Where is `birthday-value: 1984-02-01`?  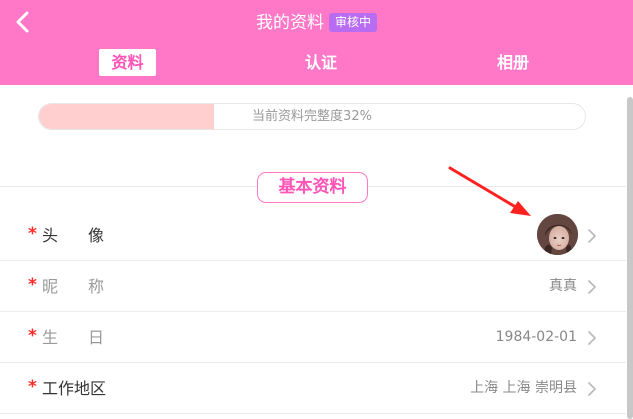 birthday-value: 1984-02-01 is located at coordinates (536, 337).